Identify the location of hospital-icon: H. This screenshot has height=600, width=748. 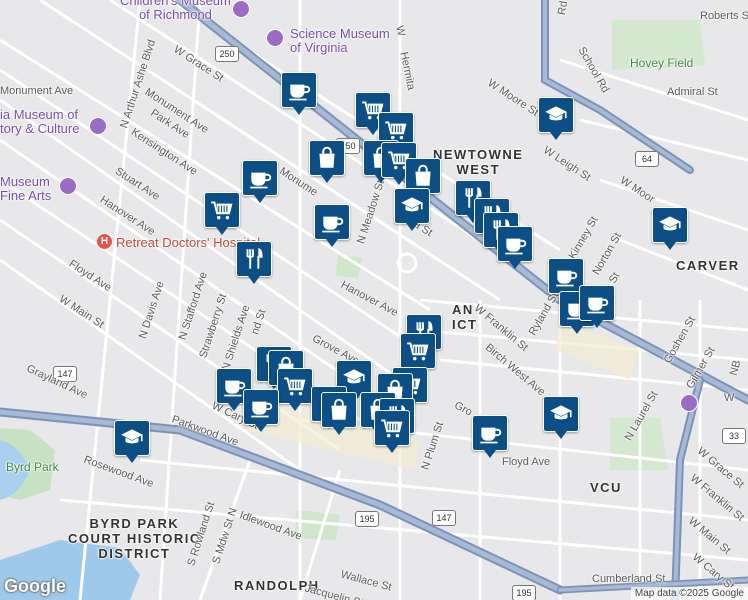
(104, 241).